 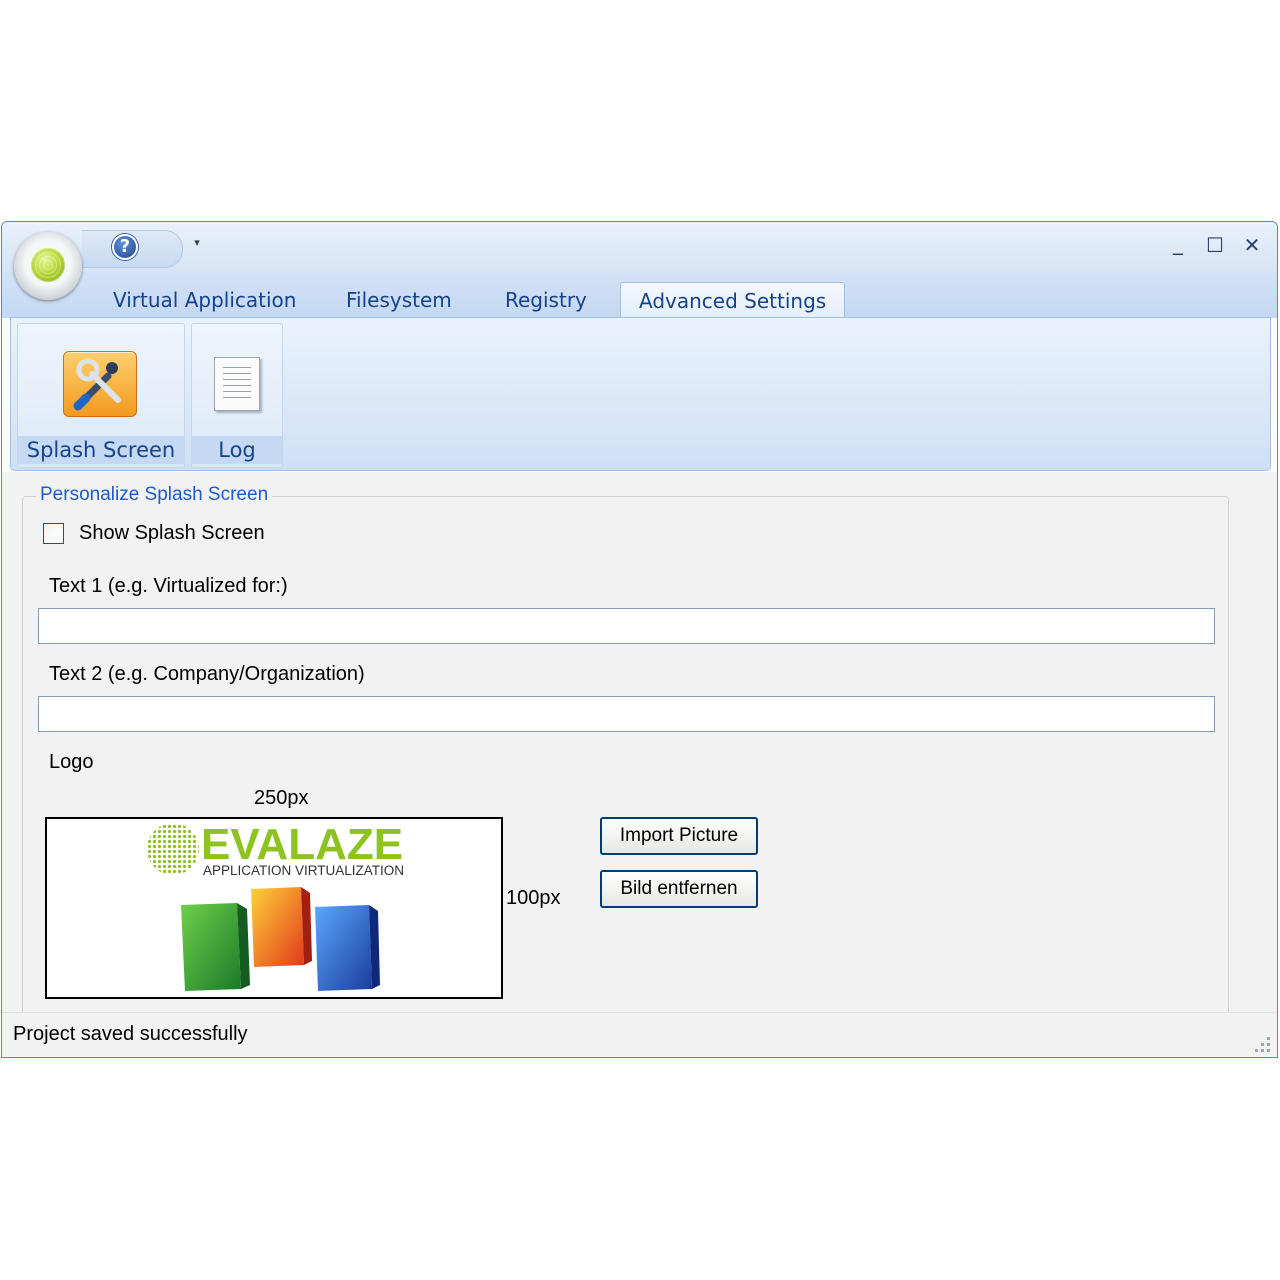 What do you see at coordinates (237, 450) in the screenshot?
I see `ribbon-button-label: Log` at bounding box center [237, 450].